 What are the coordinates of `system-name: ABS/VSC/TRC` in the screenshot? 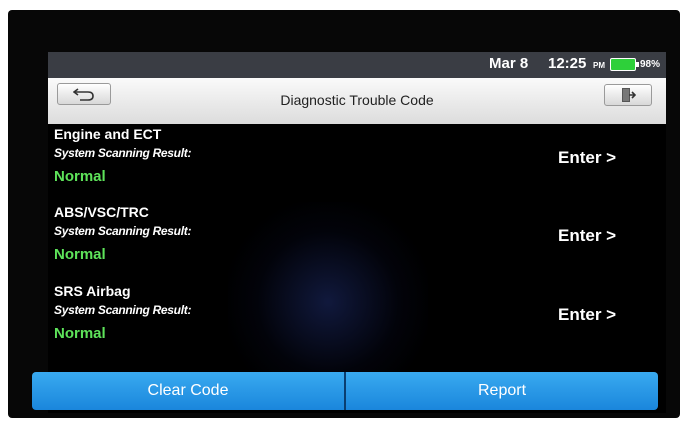 It's located at (101, 212).